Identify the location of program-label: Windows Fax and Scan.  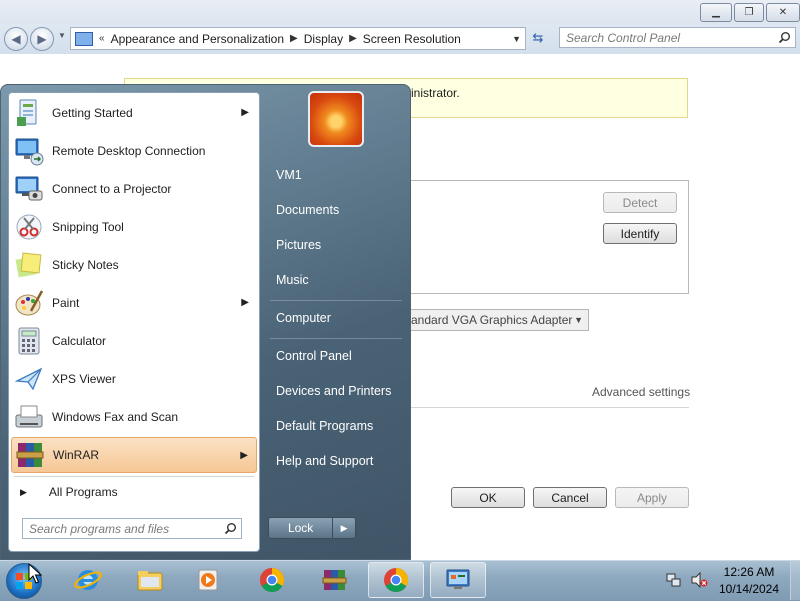
(115, 417).